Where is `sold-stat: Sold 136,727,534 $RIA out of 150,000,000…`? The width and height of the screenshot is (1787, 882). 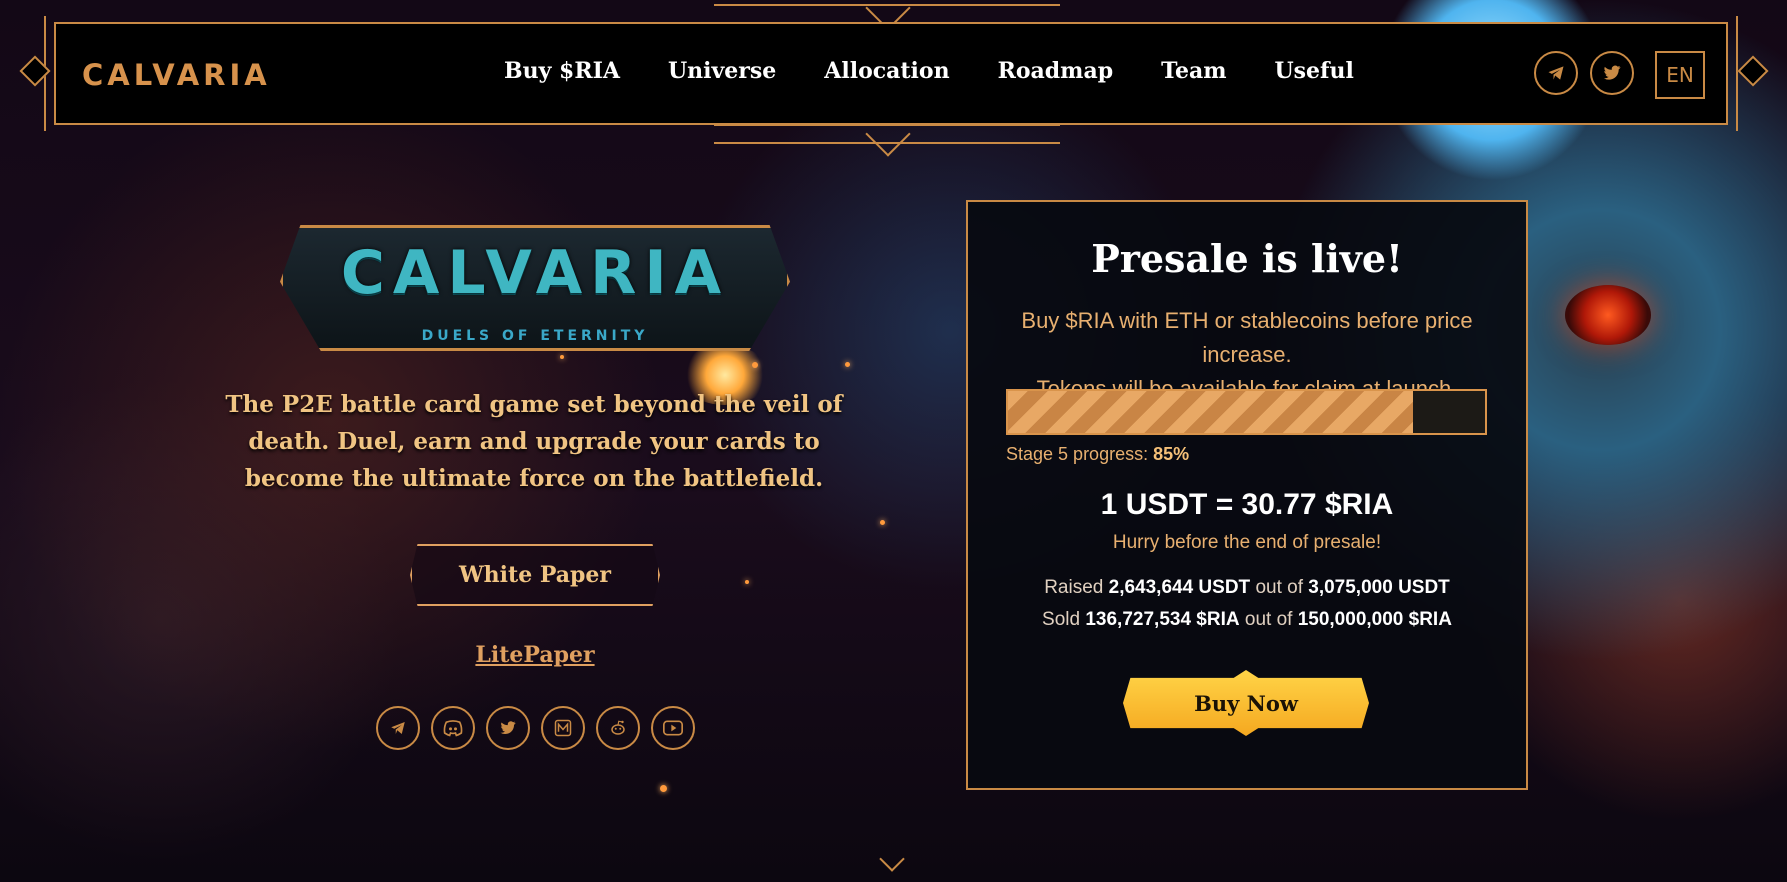
sold-stat: Sold 136,727,534 $RIA out of 150,000,000… is located at coordinates (1247, 620).